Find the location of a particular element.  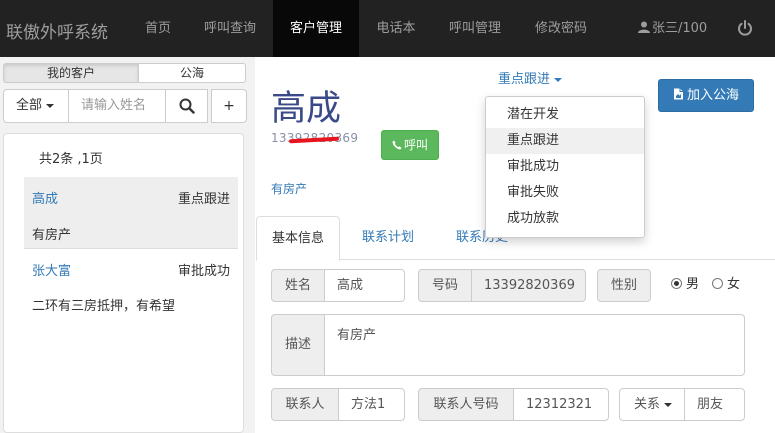

contact-phone-label: 联系人号码 is located at coordinates (466, 404).